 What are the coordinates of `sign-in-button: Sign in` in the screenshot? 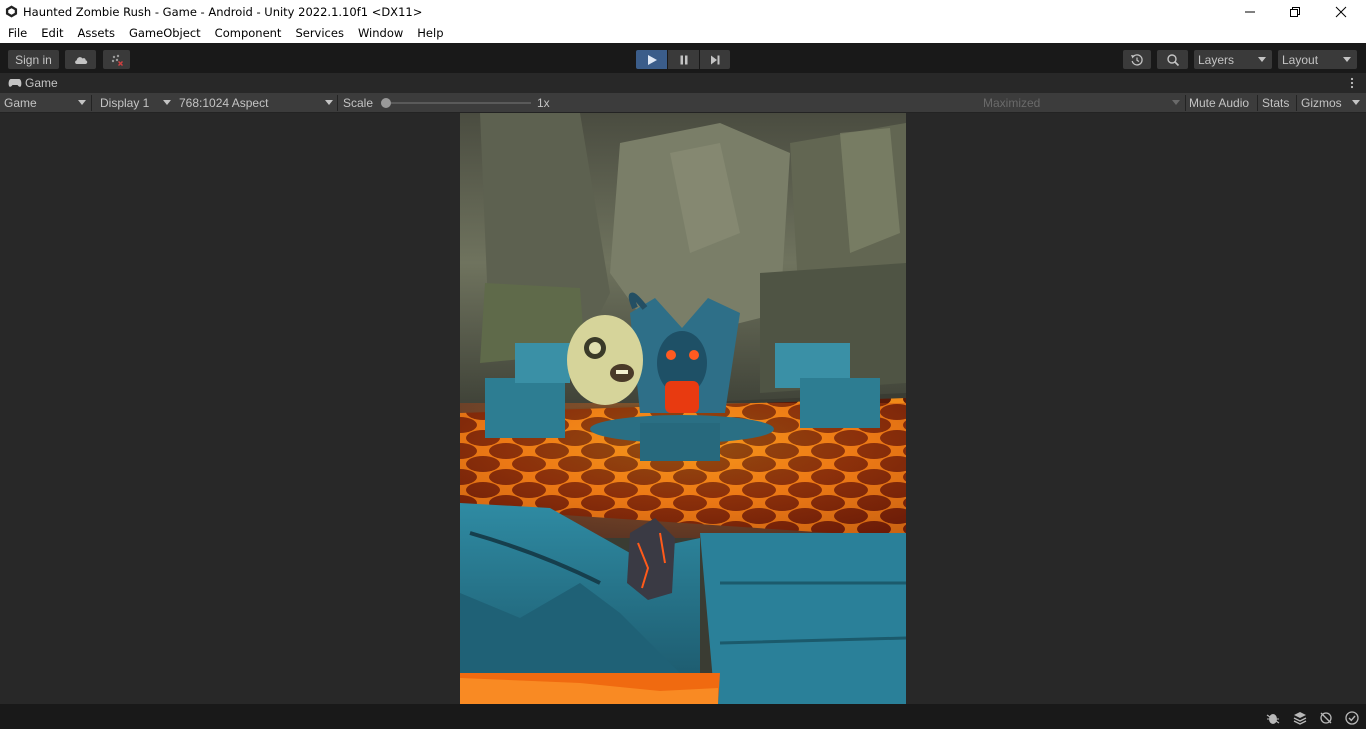 It's located at (33, 59).